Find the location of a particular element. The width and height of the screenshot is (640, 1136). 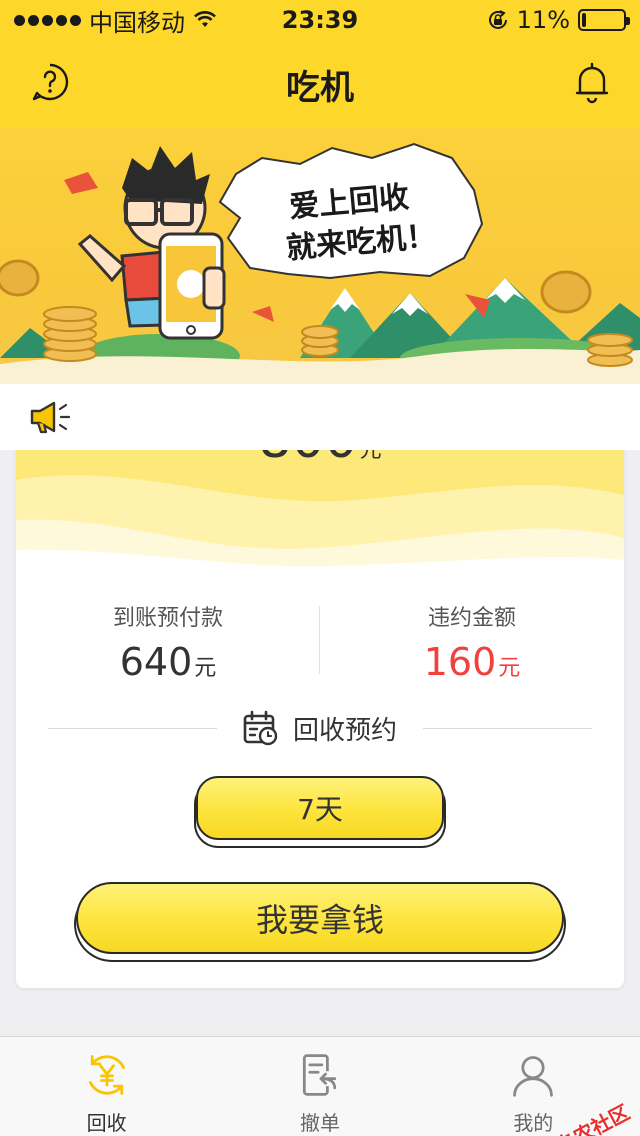

battery-percent: 11% is located at coordinates (543, 20).